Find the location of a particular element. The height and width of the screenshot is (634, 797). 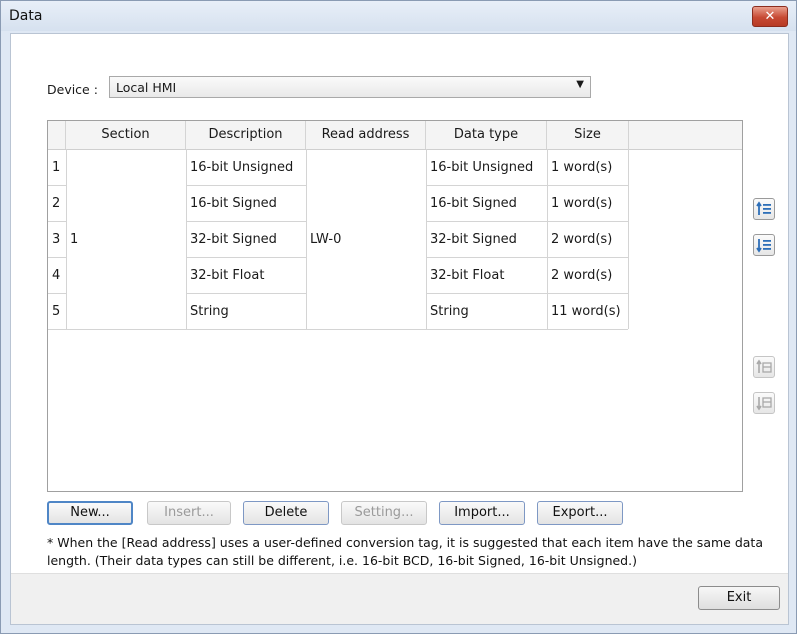

move-down-icon is located at coordinates (763, 246).